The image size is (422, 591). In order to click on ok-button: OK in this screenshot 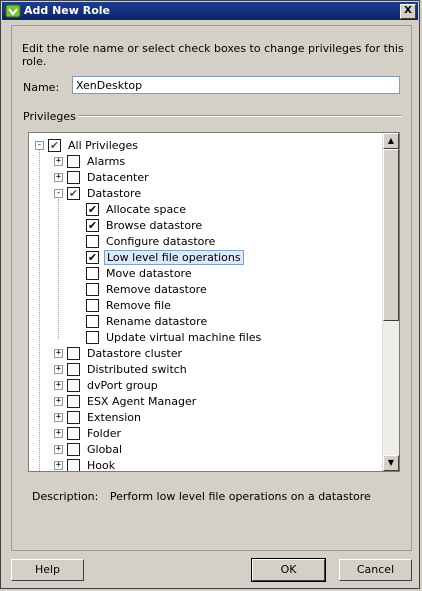, I will do `click(288, 570)`.